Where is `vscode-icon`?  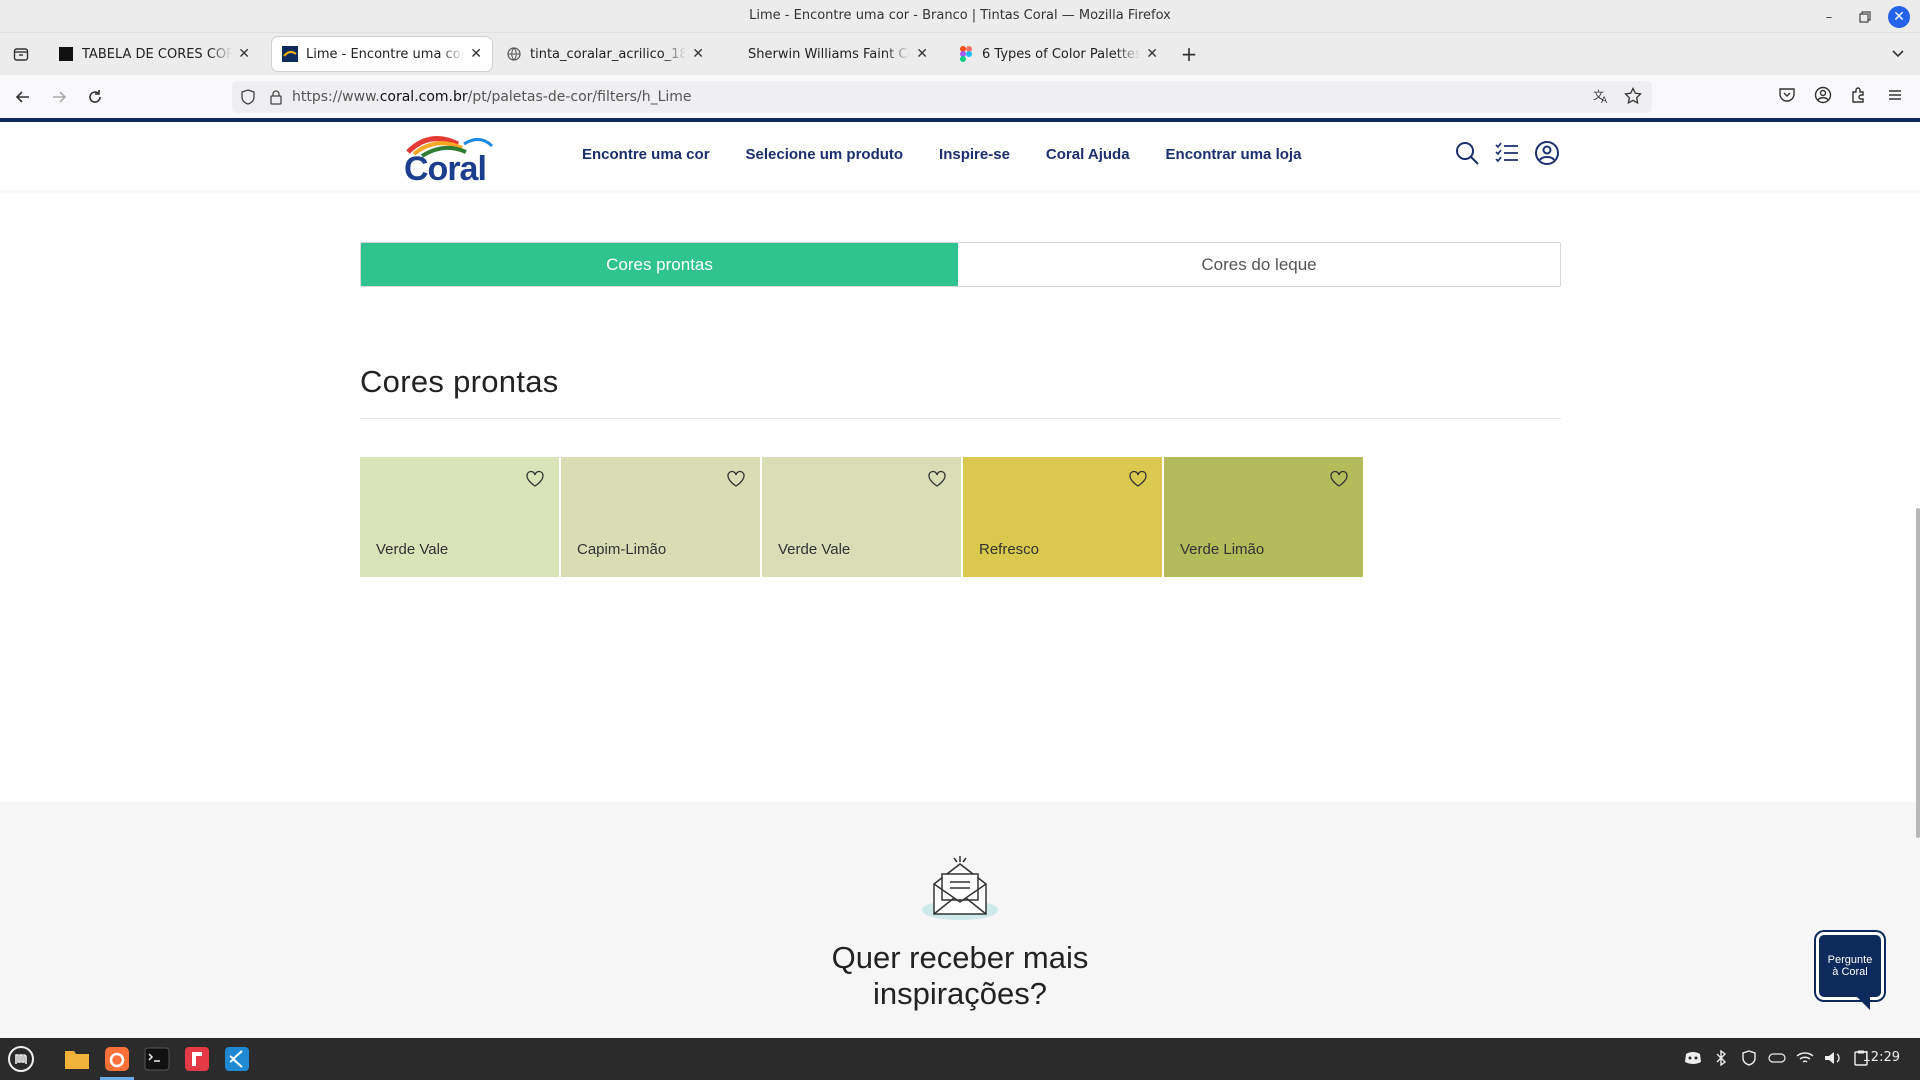 vscode-icon is located at coordinates (237, 1059).